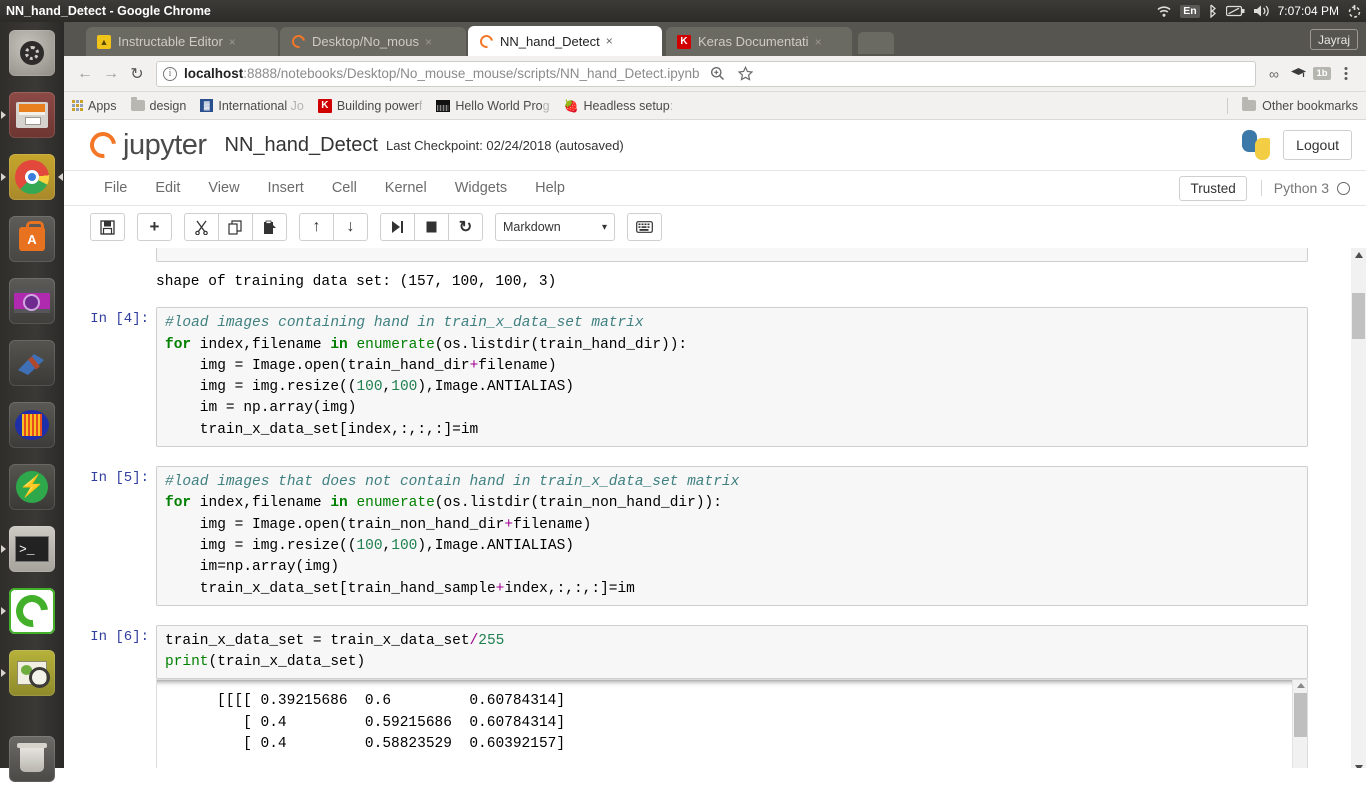  Describe the element at coordinates (555, 227) in the screenshot. I see `cell-type-select: Markdown ▾` at that location.